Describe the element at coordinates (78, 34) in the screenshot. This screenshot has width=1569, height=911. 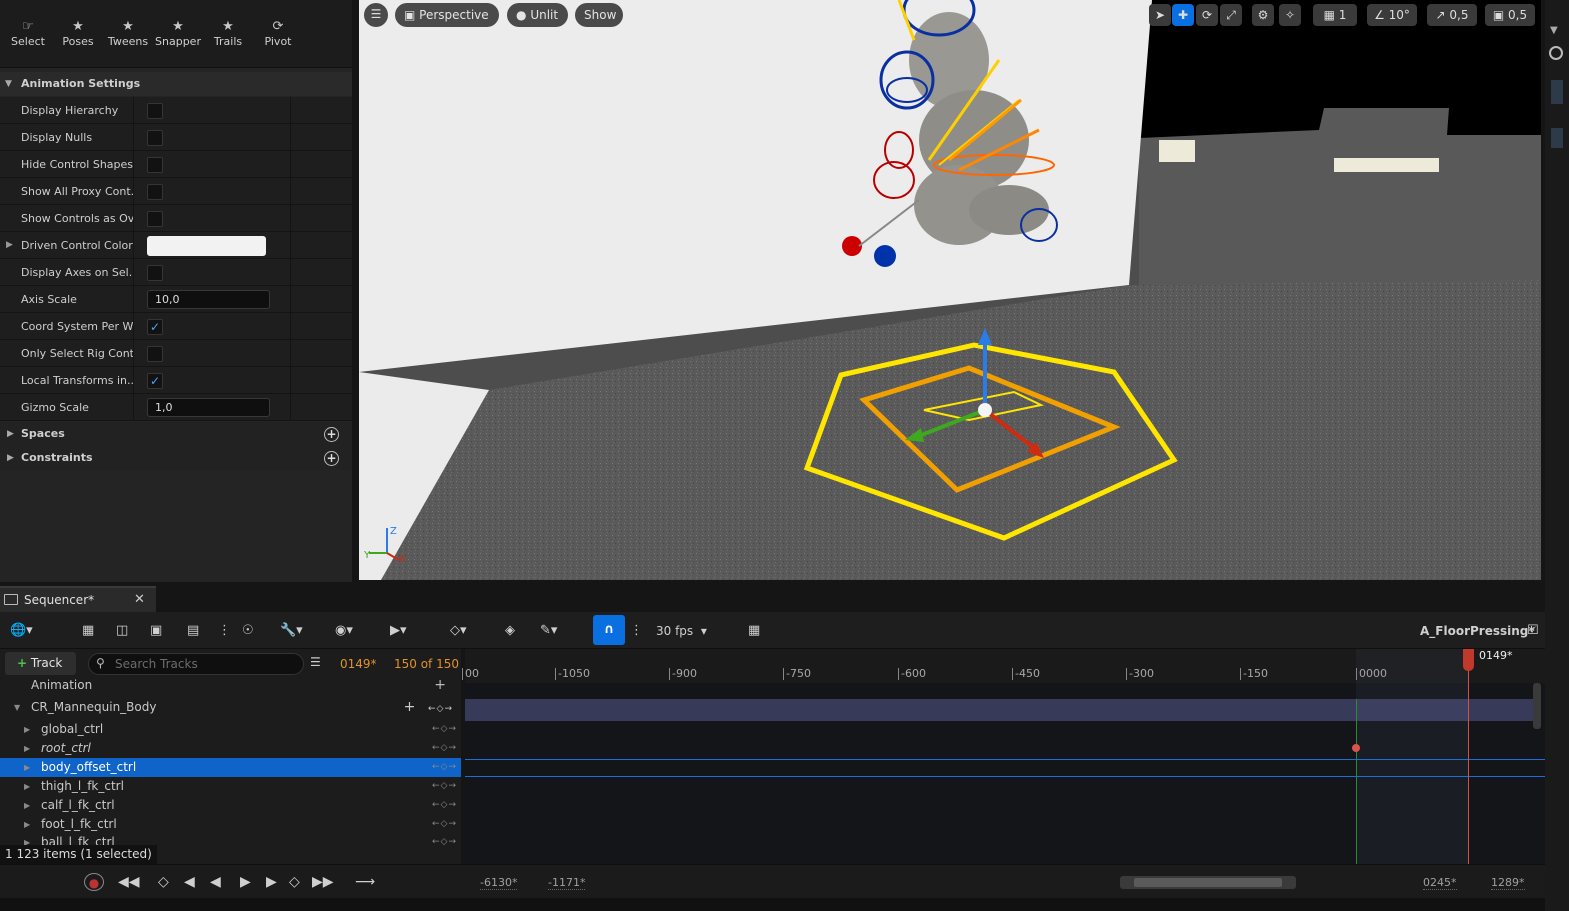
I see `mode-poses-button: ★ Poses` at that location.